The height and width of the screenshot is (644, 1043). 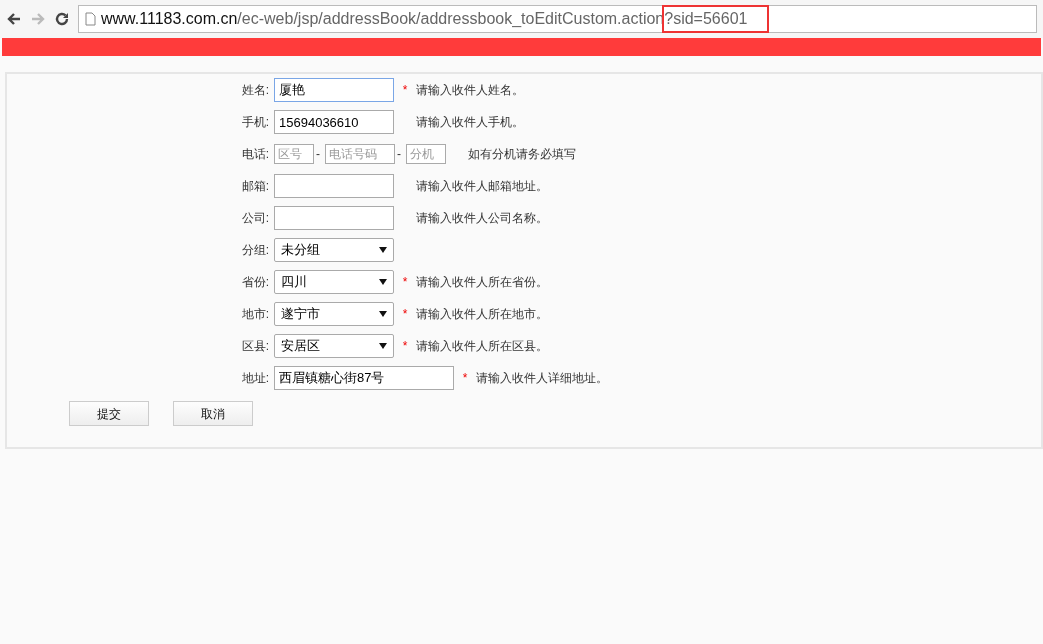 I want to click on field-label: 手机:, so click(x=254, y=122).